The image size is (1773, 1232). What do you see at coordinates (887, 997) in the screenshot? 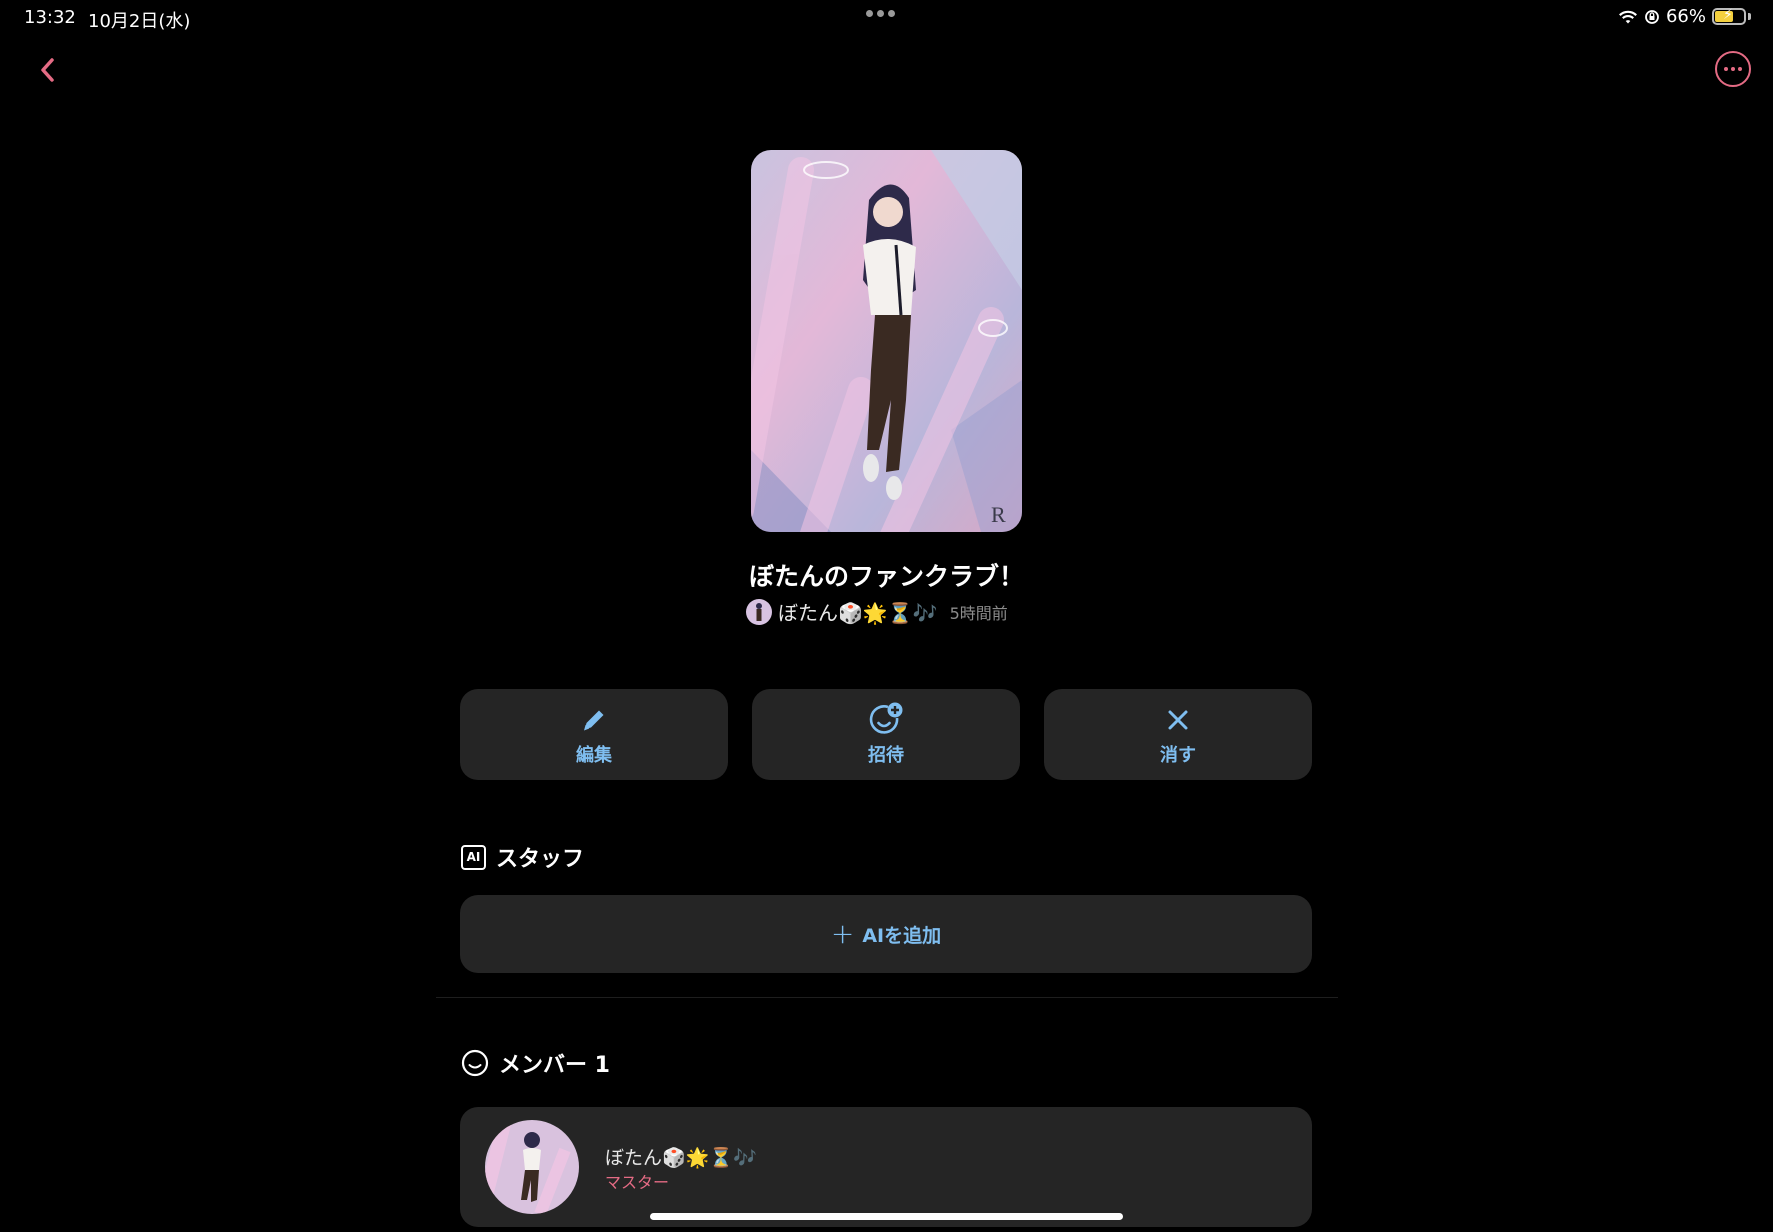
I see `section-divider` at bounding box center [887, 997].